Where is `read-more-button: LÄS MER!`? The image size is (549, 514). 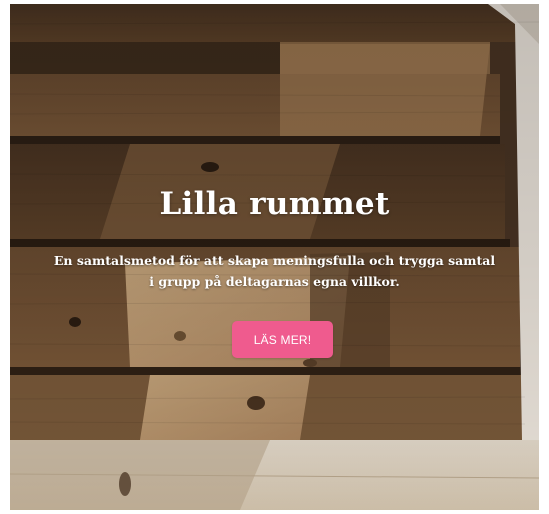 read-more-button: LÄS MER! is located at coordinates (282, 339).